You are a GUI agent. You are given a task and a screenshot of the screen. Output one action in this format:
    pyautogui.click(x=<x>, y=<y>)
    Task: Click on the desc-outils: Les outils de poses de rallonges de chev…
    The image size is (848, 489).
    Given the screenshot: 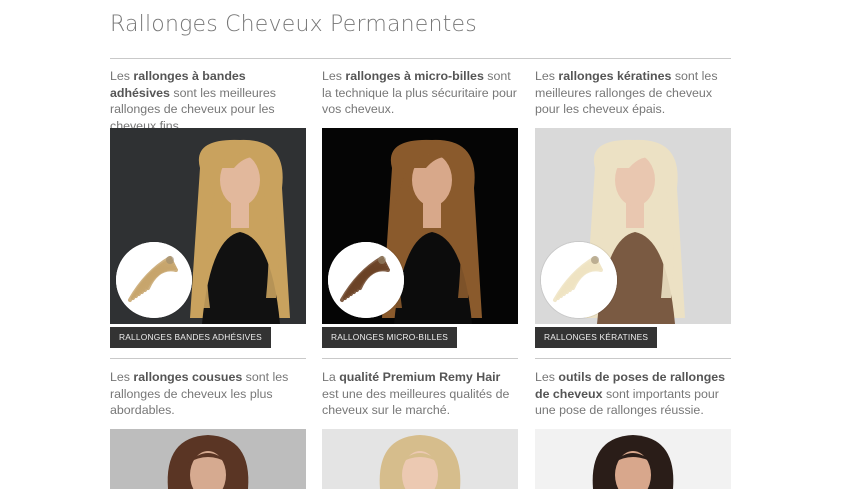 What is the action you would take?
    pyautogui.click(x=634, y=394)
    